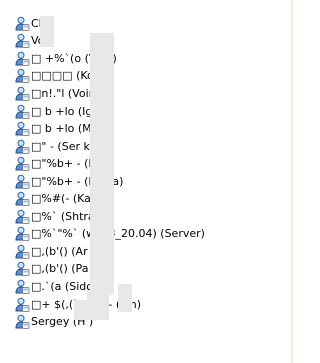 The width and height of the screenshot is (320, 363). I want to click on list-item-label: □%`"%` (w2k3_20.04) (Server), so click(118, 234).